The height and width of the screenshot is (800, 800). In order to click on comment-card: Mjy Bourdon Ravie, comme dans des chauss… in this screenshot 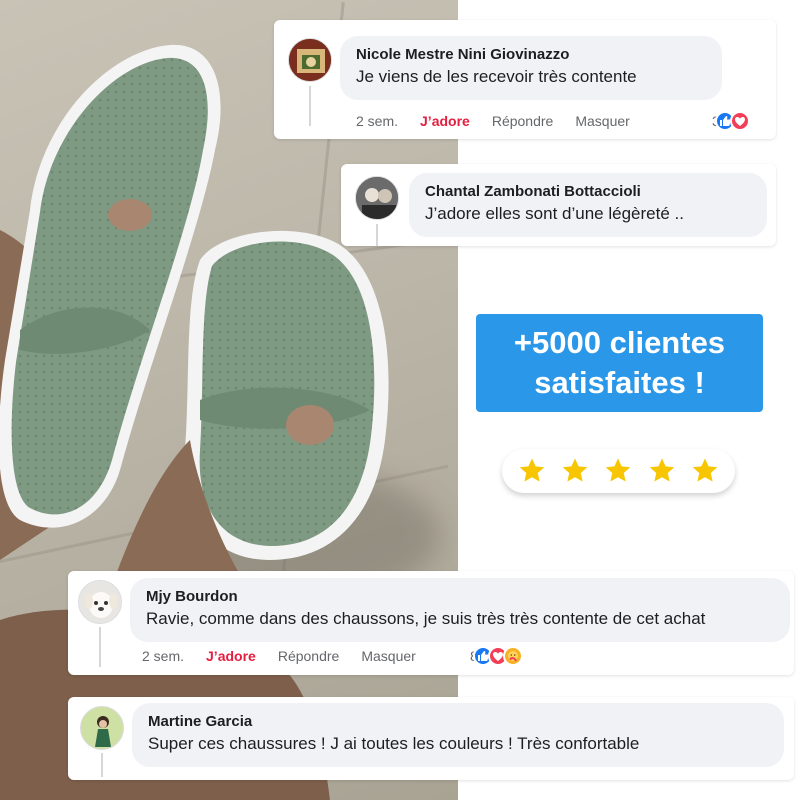, I will do `click(431, 623)`.